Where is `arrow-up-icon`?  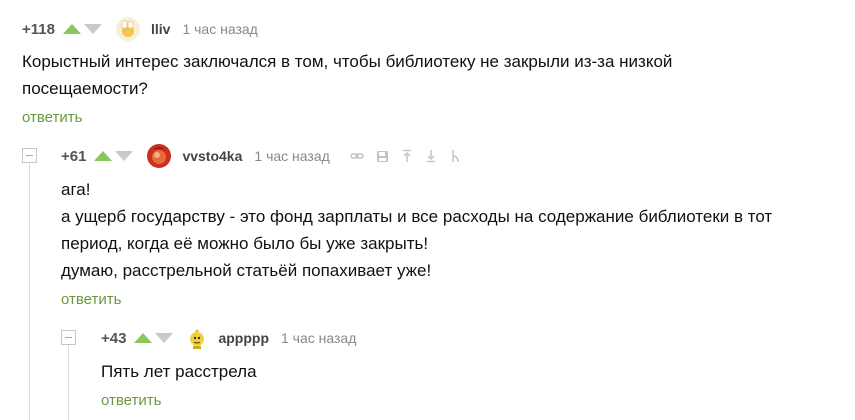 arrow-up-icon is located at coordinates (407, 156).